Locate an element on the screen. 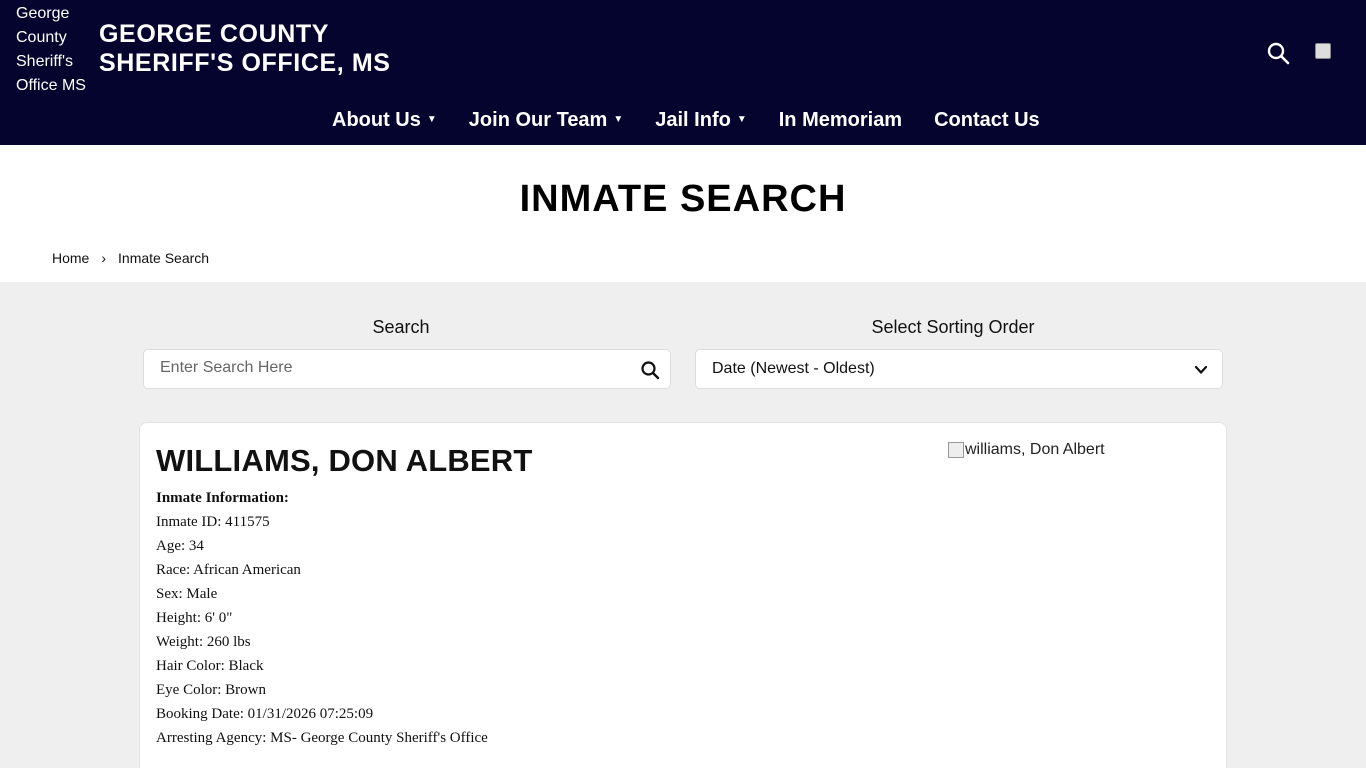 Image resolution: width=1366 pixels, height=768 pixels. inmate-sex: Sex: Male is located at coordinates (187, 594).